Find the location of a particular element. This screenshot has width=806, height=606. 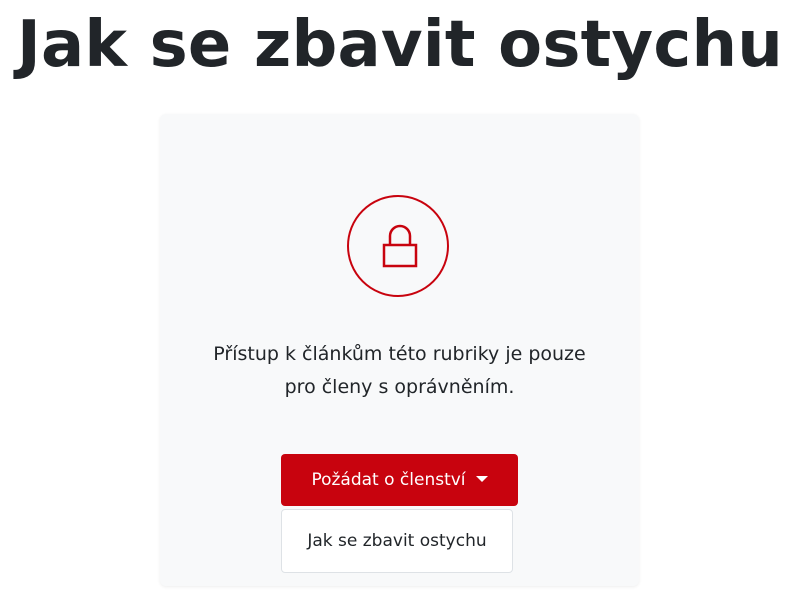

membership-dropdown-menu: Jak se zbavit ostychu is located at coordinates (397, 541).